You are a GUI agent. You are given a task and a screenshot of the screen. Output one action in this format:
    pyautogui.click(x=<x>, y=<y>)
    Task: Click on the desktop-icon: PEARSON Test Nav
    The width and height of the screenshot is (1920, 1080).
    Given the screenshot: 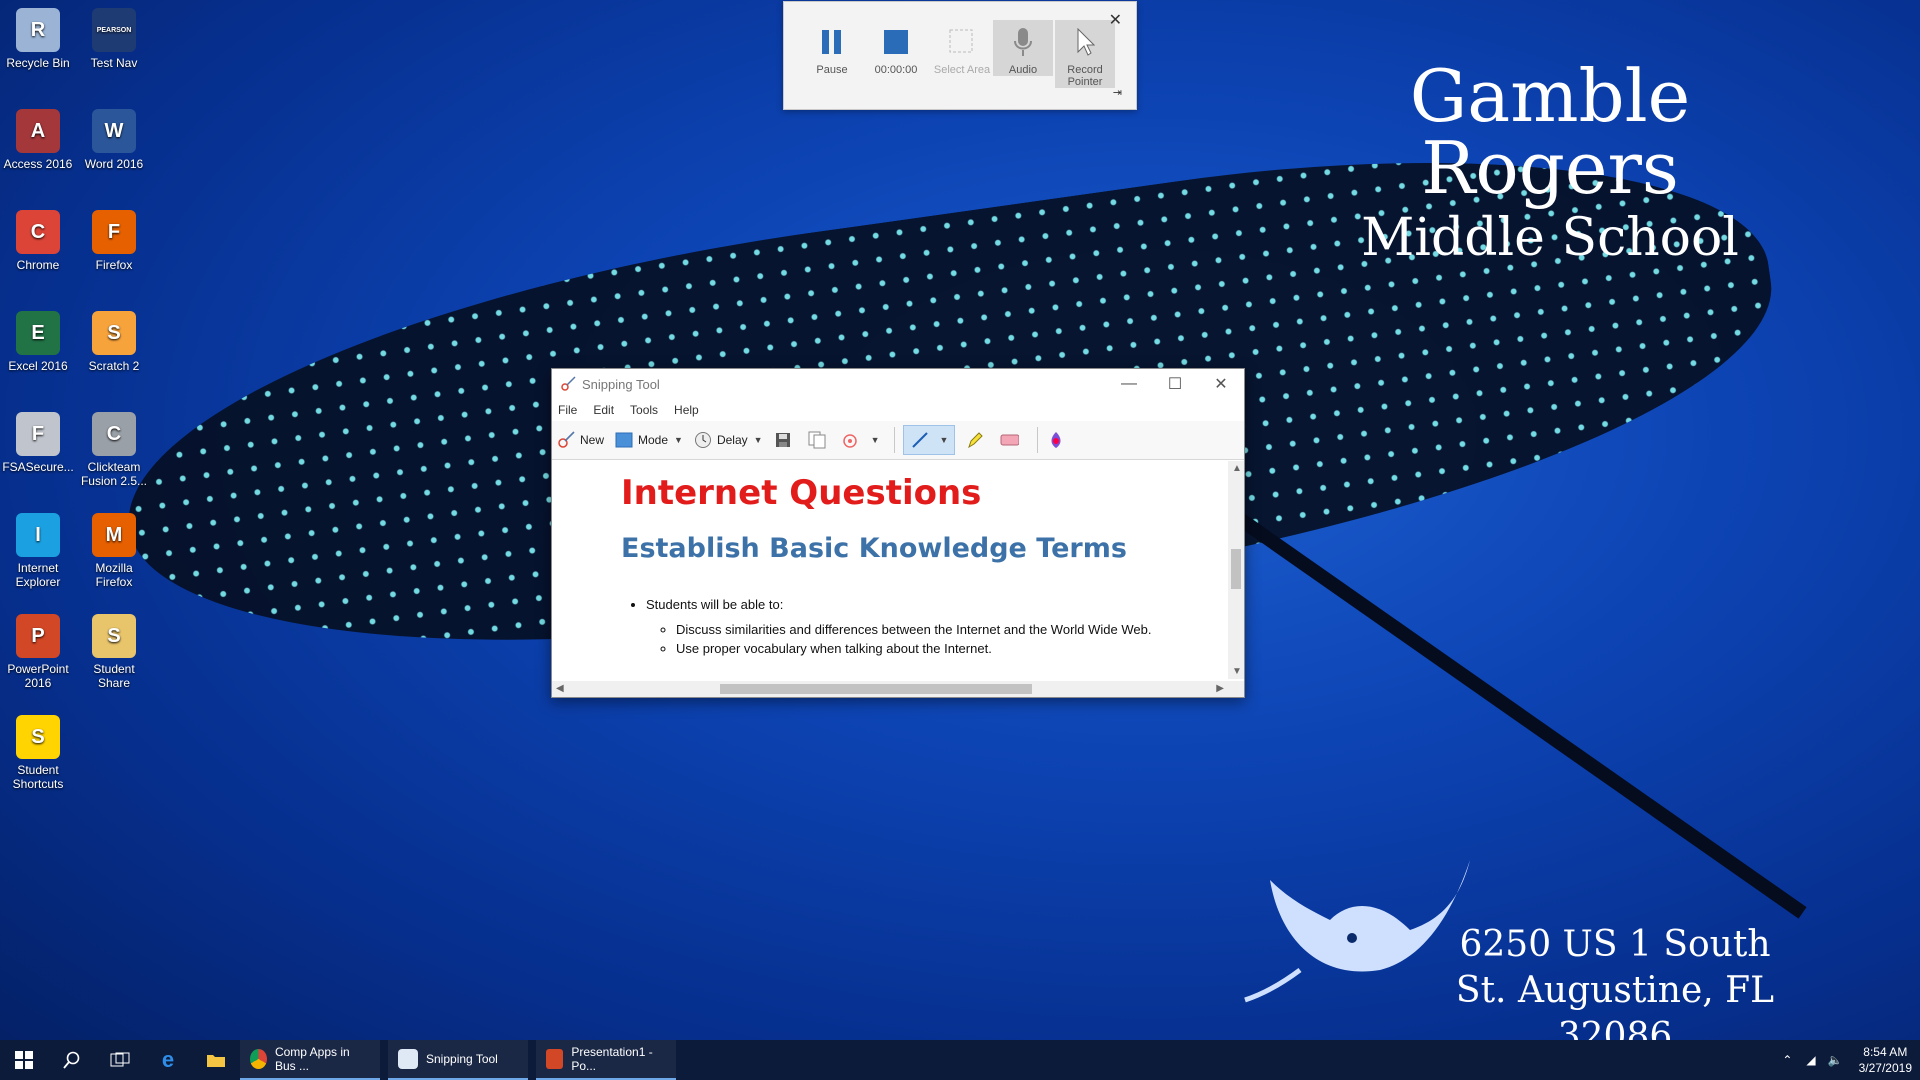 What is the action you would take?
    pyautogui.click(x=114, y=39)
    